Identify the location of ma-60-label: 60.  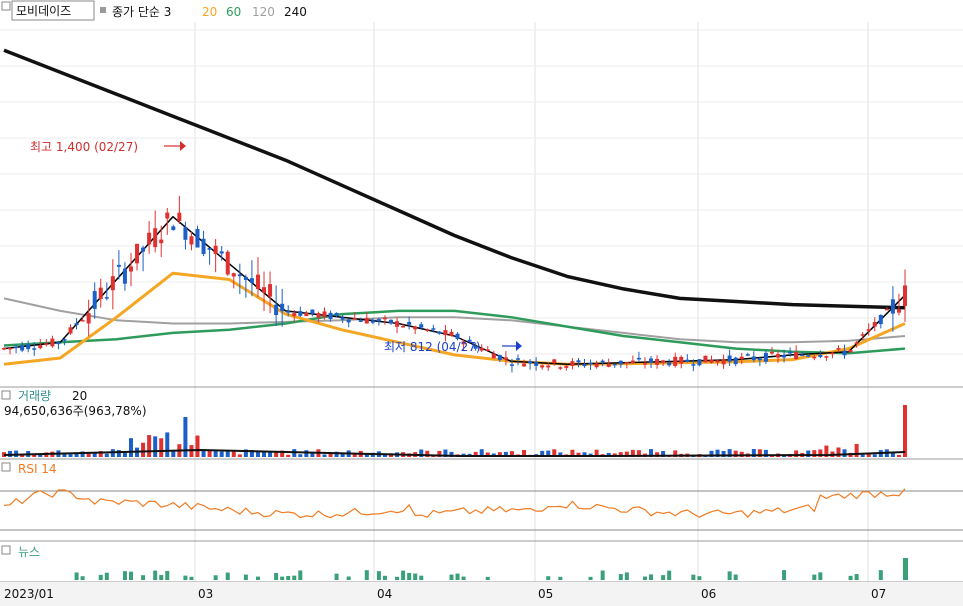
(233, 12).